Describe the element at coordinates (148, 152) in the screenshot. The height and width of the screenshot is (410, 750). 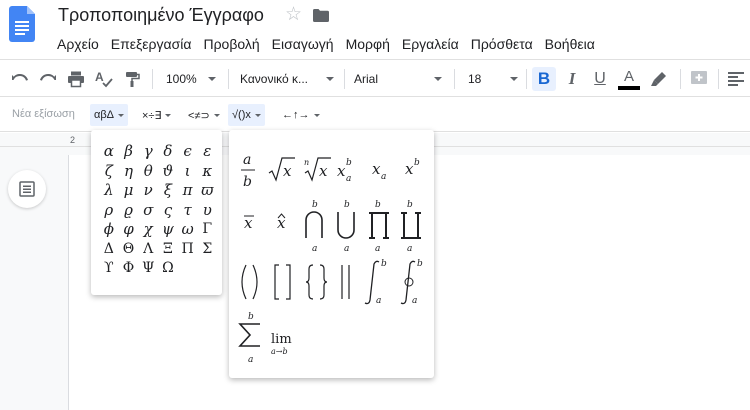
I see `greek-symbol: γ` at that location.